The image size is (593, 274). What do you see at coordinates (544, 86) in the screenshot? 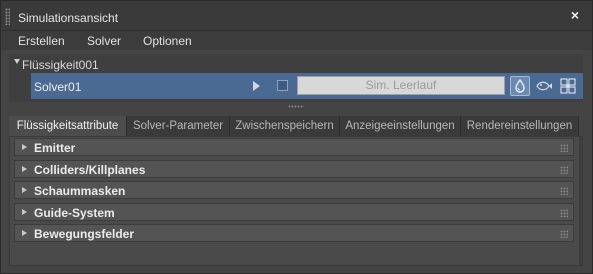
I see `fish-icon` at bounding box center [544, 86].